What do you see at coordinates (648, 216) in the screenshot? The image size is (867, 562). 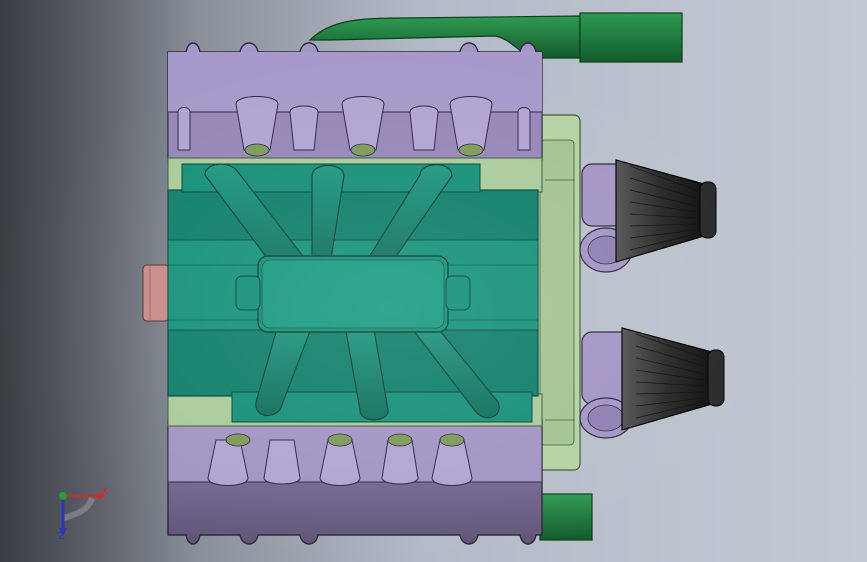 I see `air-filter-upper` at bounding box center [648, 216].